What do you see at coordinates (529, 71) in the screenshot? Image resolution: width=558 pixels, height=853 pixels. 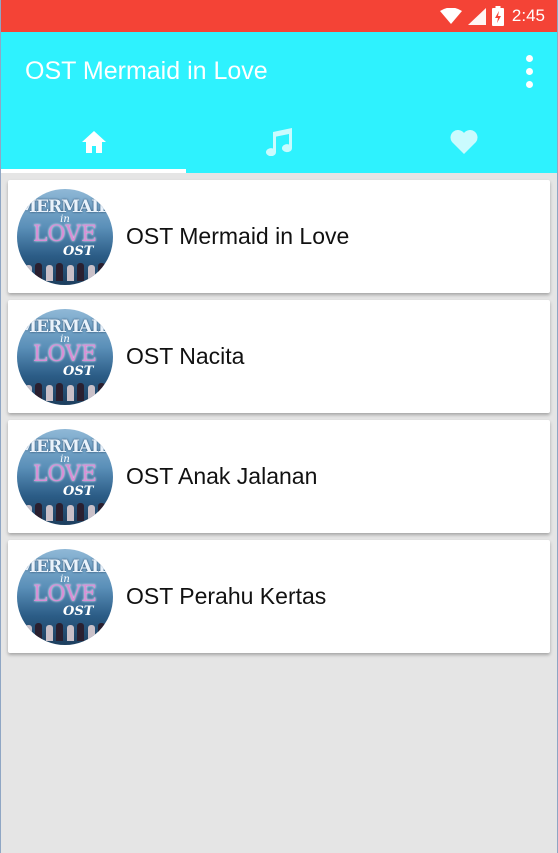 I see `more-vert-icon` at bounding box center [529, 71].